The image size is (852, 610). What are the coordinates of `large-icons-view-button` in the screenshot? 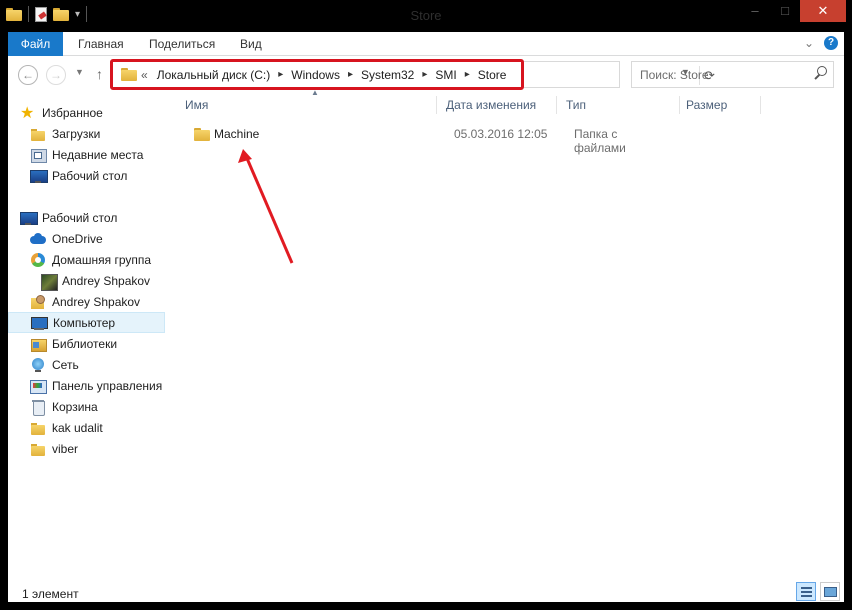 It's located at (830, 591).